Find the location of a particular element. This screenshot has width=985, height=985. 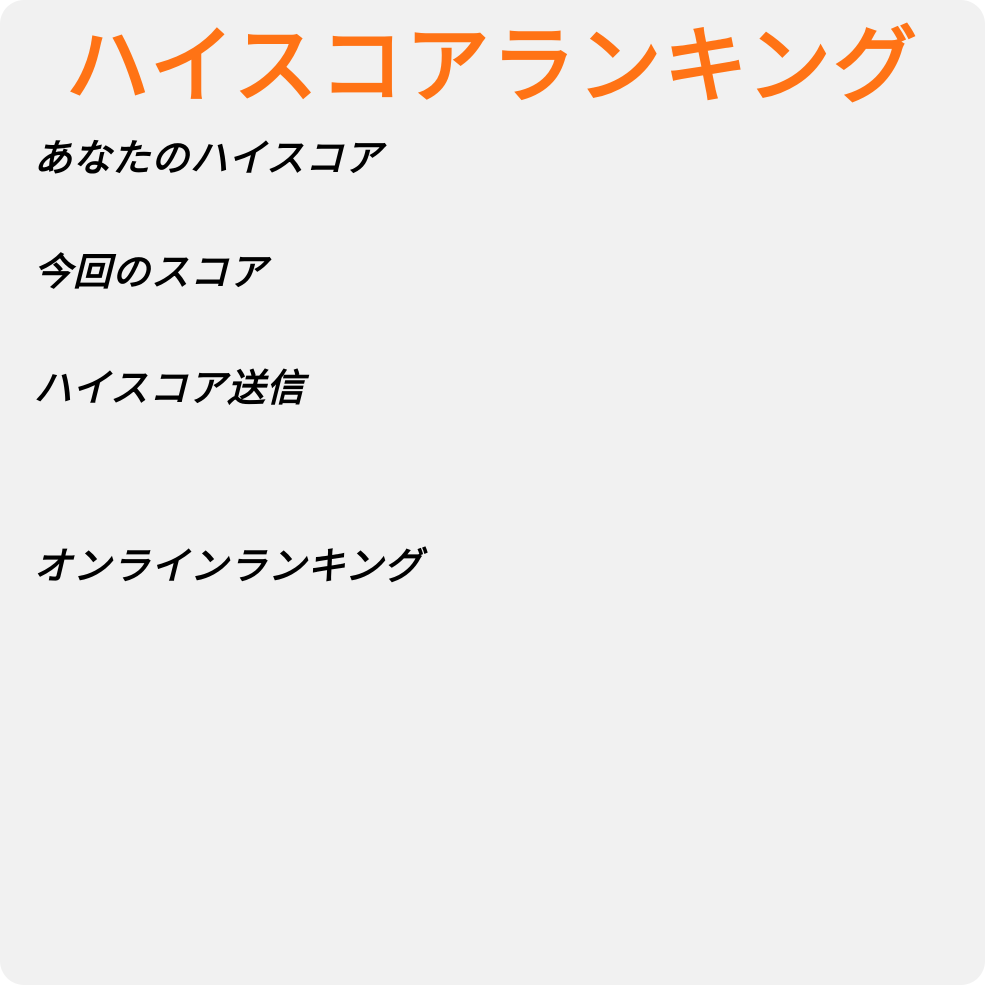

page-title: ハイスコアランキング is located at coordinates (492, 66).